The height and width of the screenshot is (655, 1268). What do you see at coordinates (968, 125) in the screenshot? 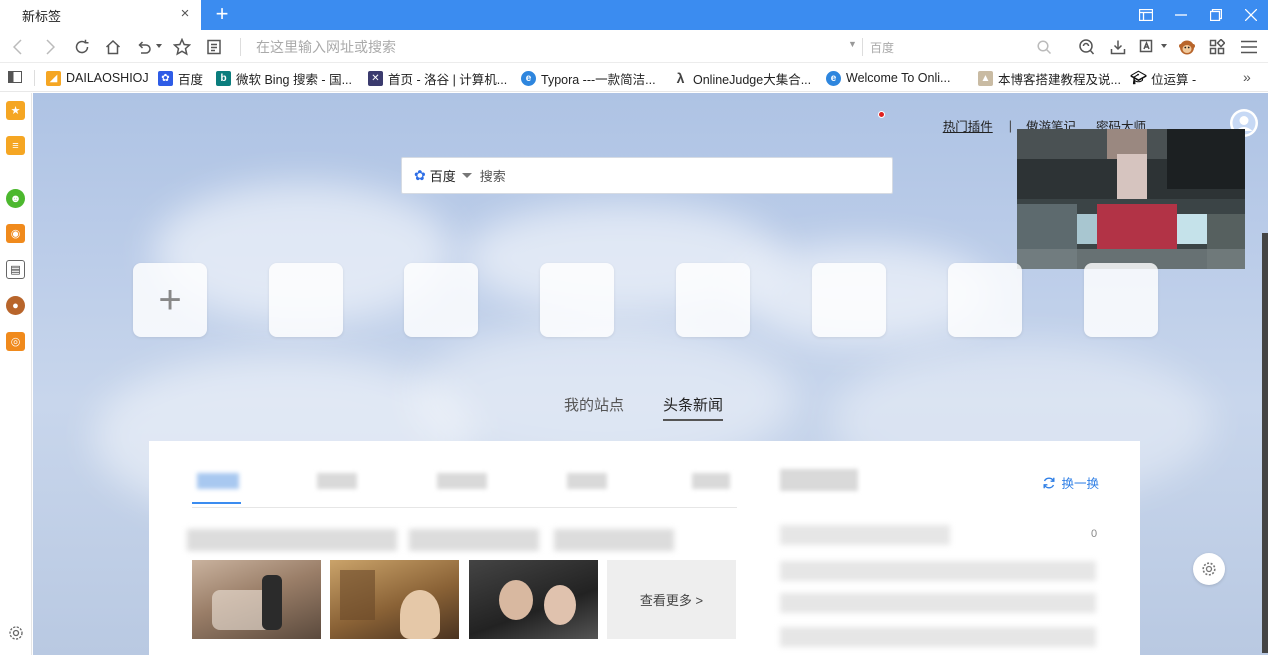
I see `hot-plugins-link: 热门插件` at bounding box center [968, 125].